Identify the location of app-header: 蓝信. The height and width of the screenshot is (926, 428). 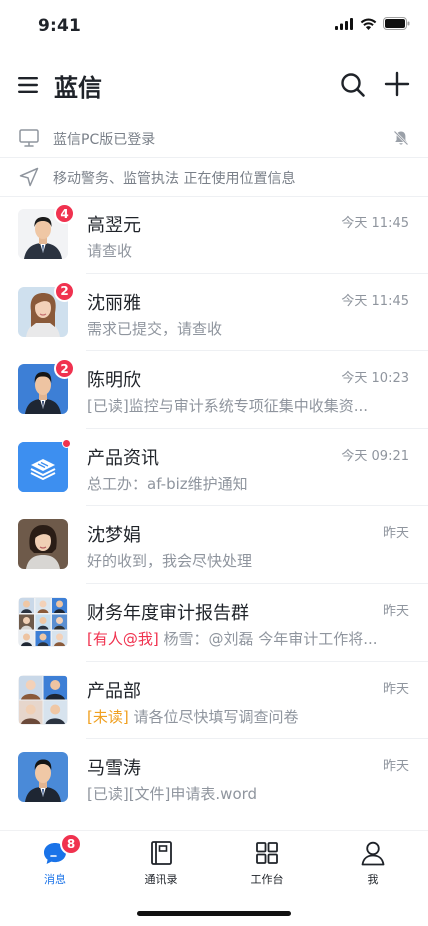
(214, 85).